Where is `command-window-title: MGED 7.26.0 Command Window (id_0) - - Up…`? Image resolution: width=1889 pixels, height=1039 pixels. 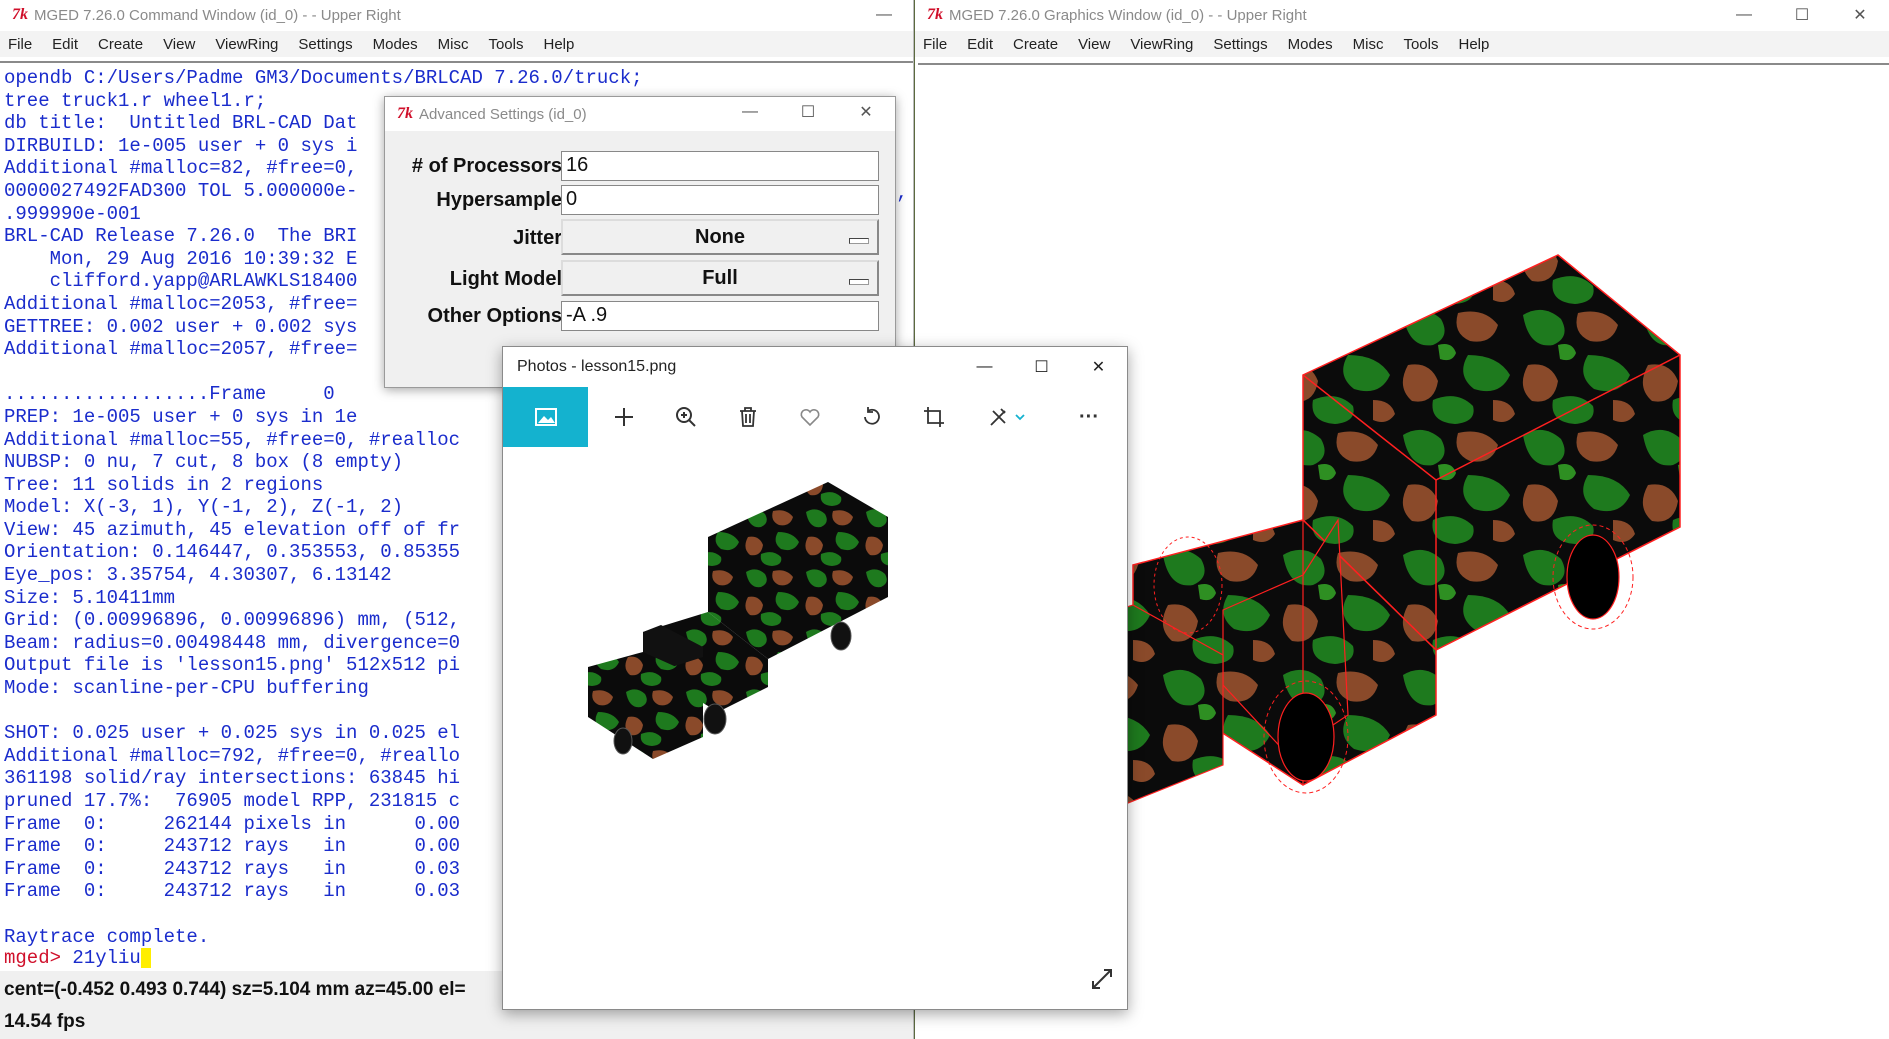
command-window-title: MGED 7.26.0 Command Window (id_0) - - Up… is located at coordinates (217, 15).